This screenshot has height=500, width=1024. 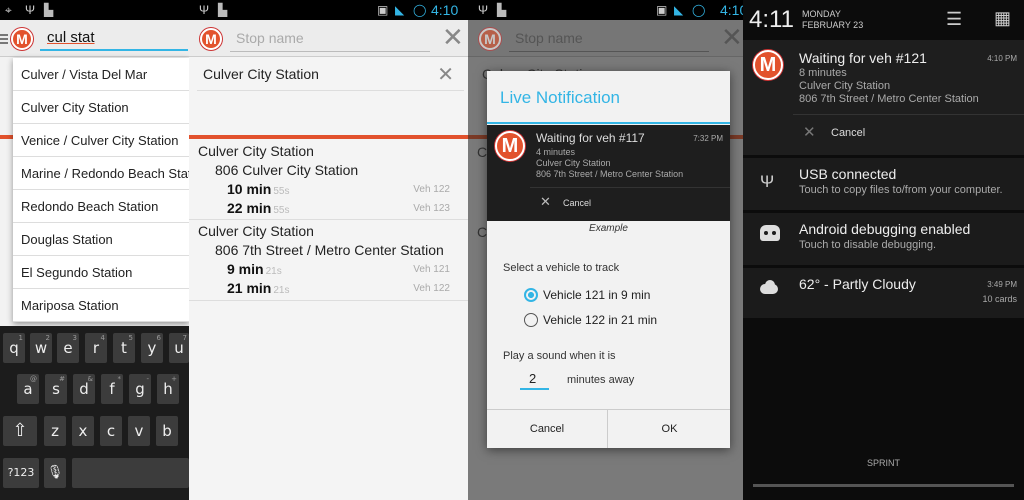 I want to click on space-key, so click(x=130, y=473).